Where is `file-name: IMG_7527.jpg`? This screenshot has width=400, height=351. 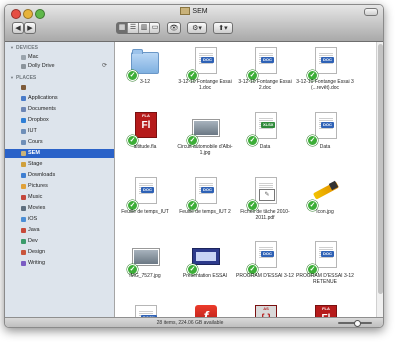
file-name: IMG_7527.jpg is located at coordinates (145, 276).